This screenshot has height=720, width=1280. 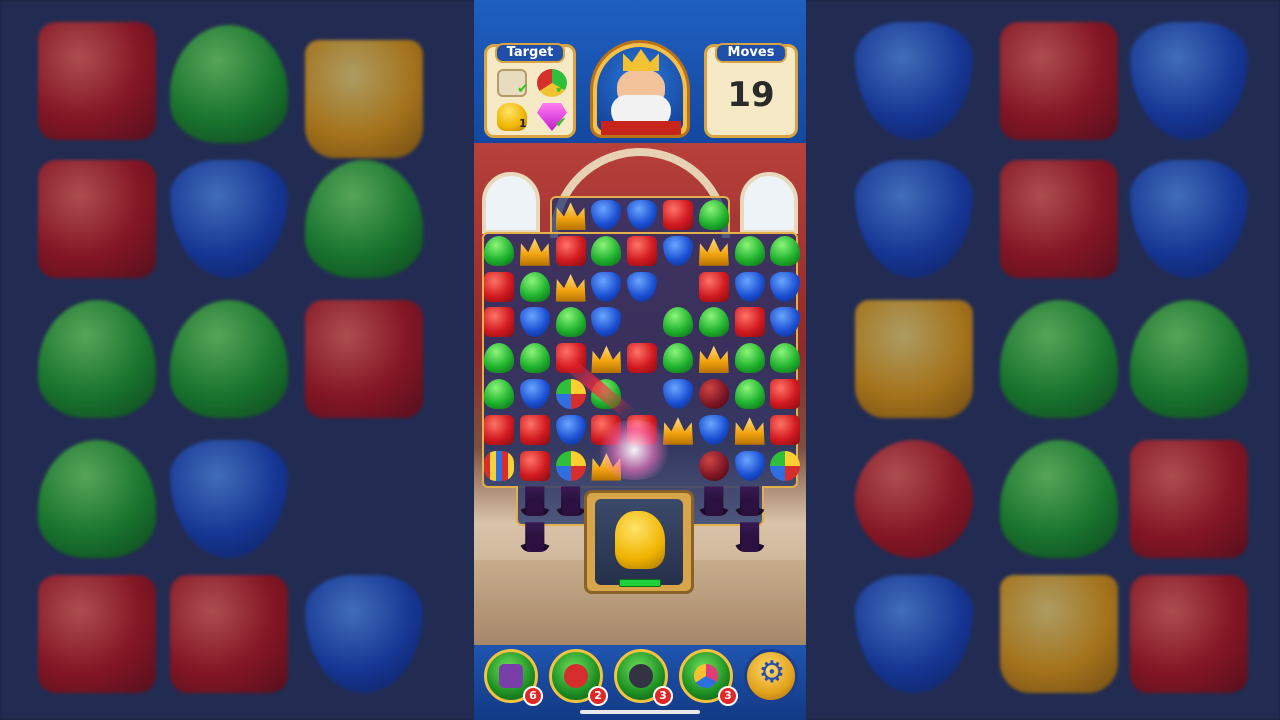 What do you see at coordinates (530, 53) in the screenshot?
I see `target-label: Target` at bounding box center [530, 53].